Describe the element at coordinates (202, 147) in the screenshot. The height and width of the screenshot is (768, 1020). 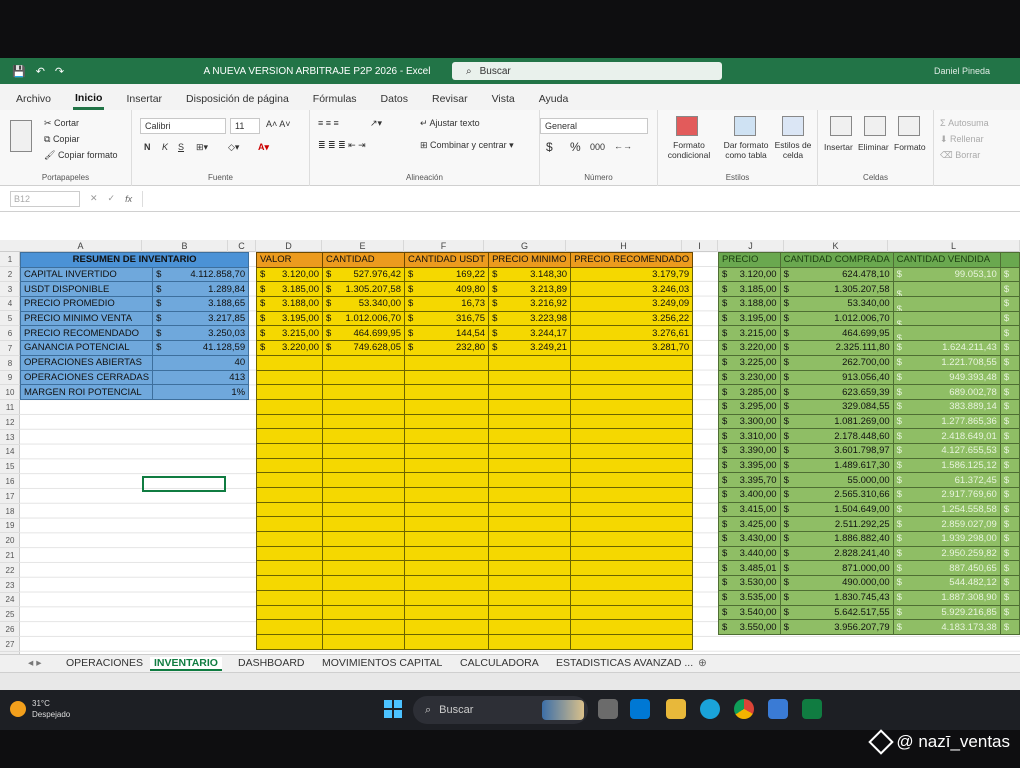
I see `borders-icon: ⊞▾` at that location.